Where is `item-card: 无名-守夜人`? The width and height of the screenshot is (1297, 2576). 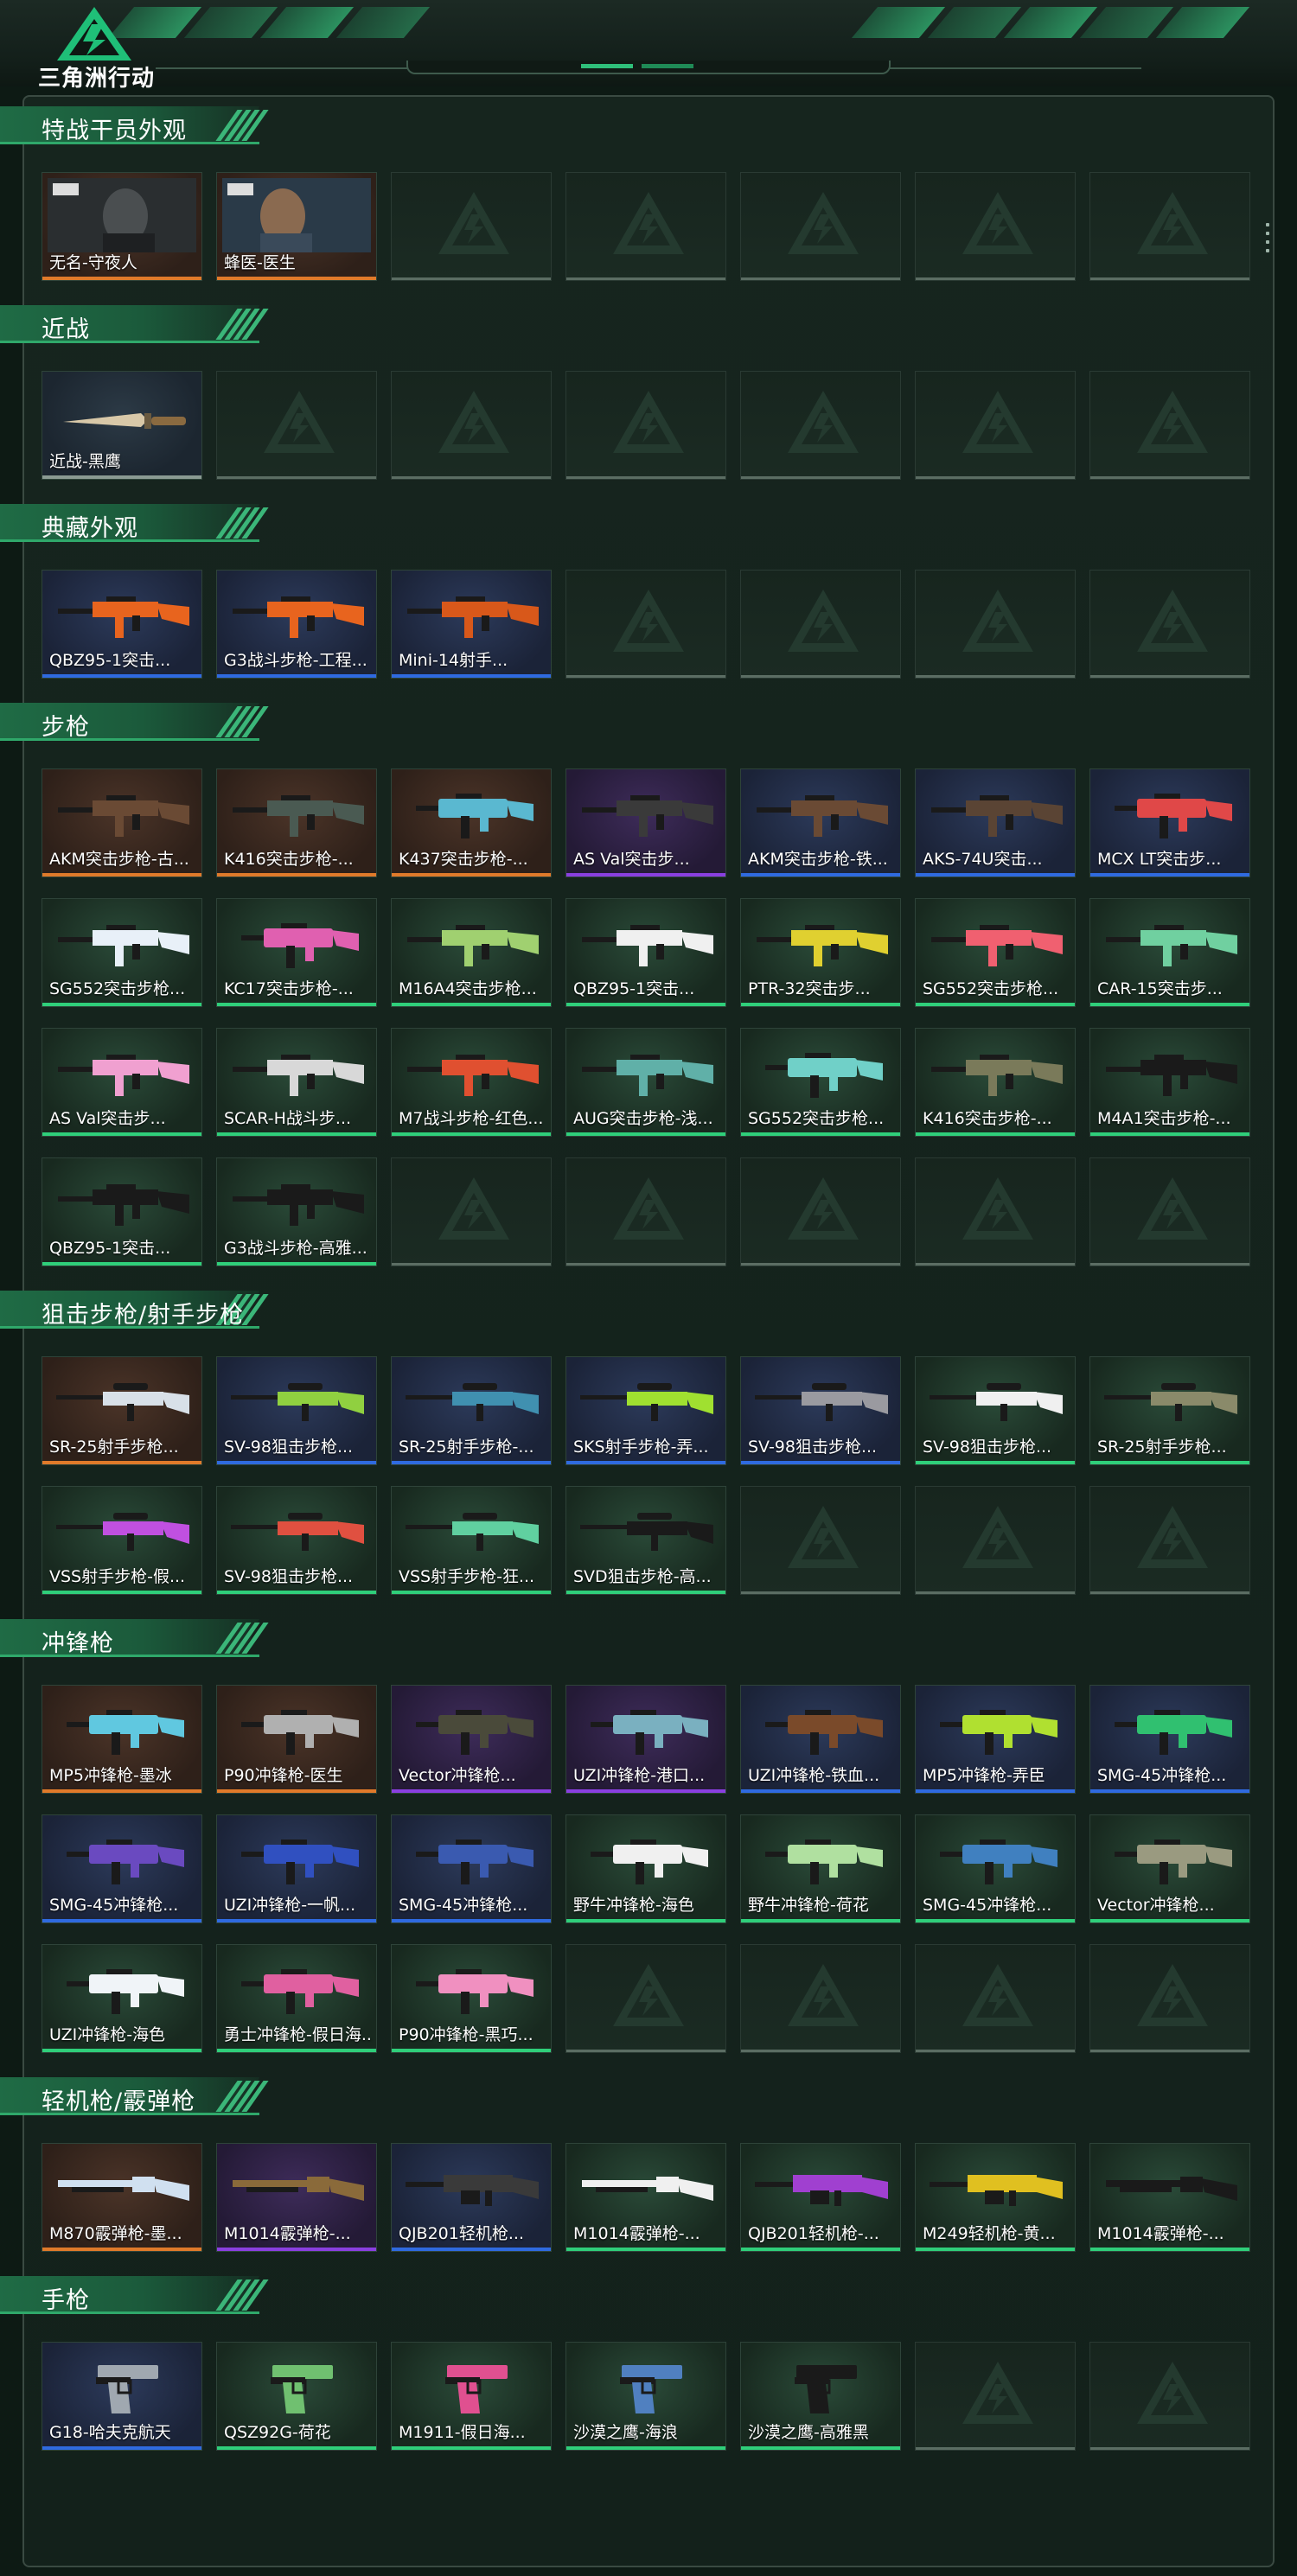 item-card: 无名-守夜人 is located at coordinates (122, 226).